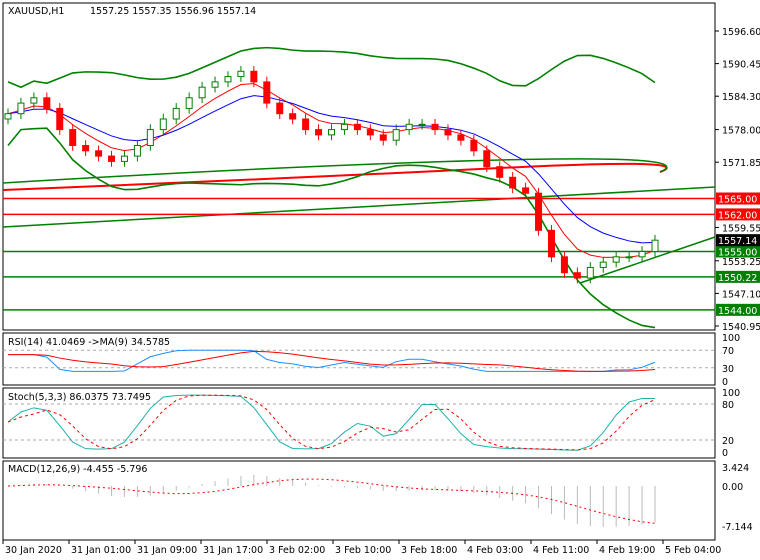 Image resolution: width=760 pixels, height=560 pixels. Describe the element at coordinates (331, 67) in the screenshot. I see `bollinger-upper-band` at that location.